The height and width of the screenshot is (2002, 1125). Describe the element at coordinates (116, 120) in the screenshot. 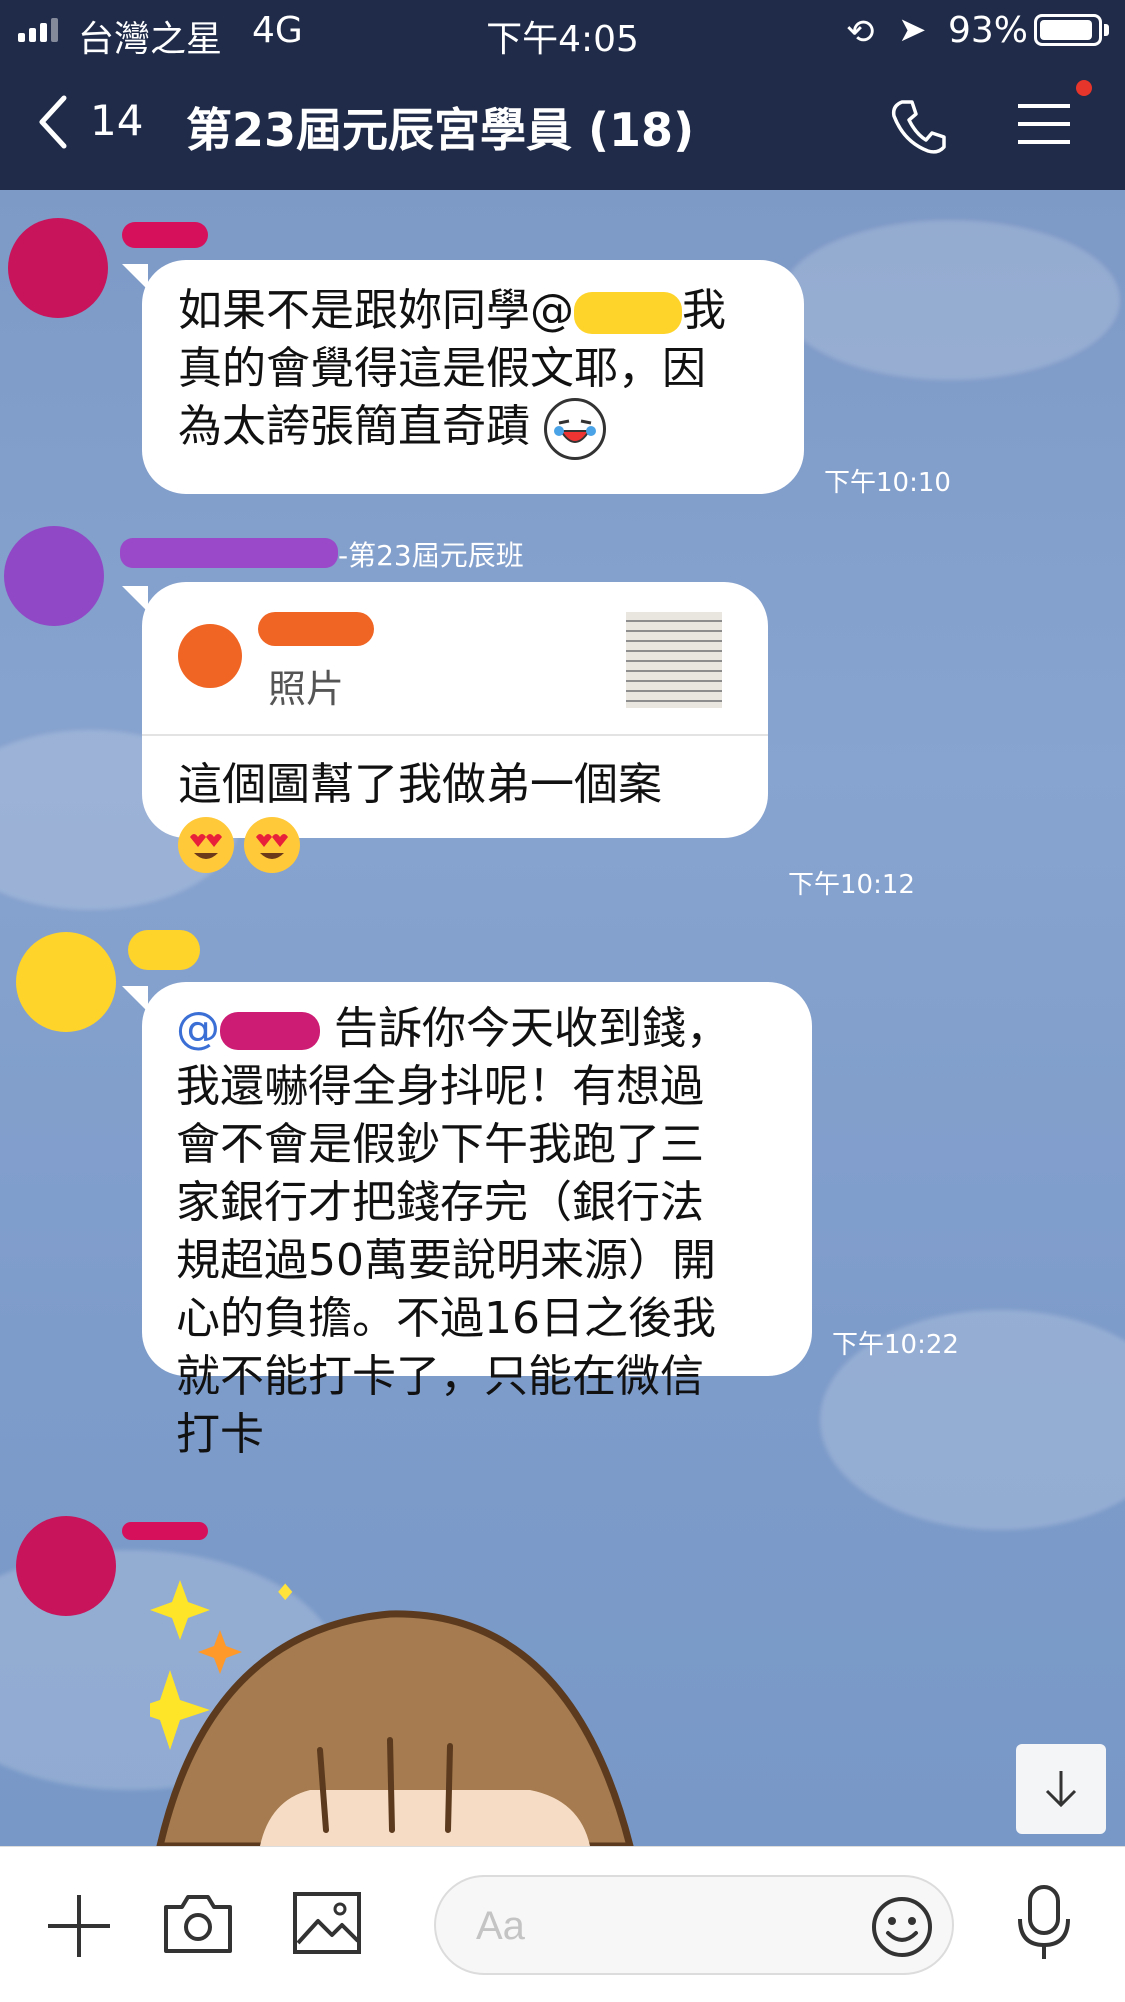

I see `unread-count: 14` at that location.